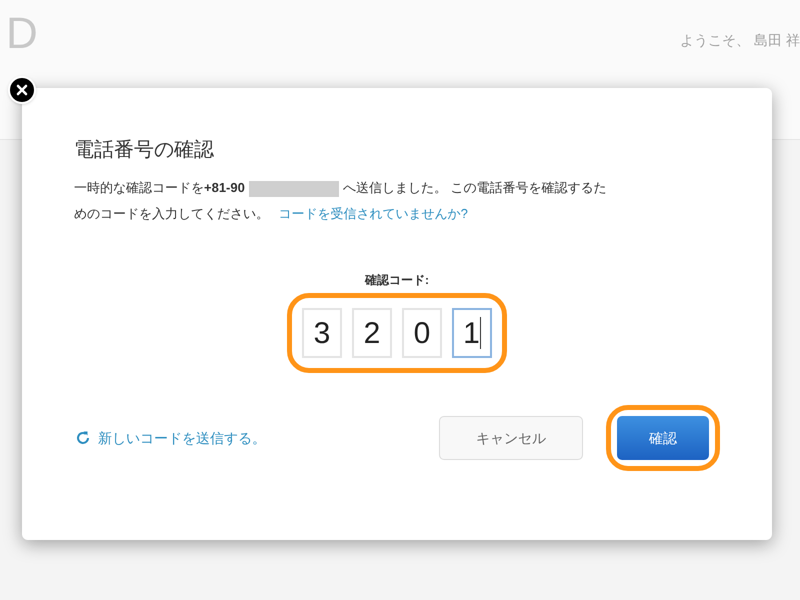 The image size is (800, 600). I want to click on cancel-button: キャンセル, so click(511, 438).